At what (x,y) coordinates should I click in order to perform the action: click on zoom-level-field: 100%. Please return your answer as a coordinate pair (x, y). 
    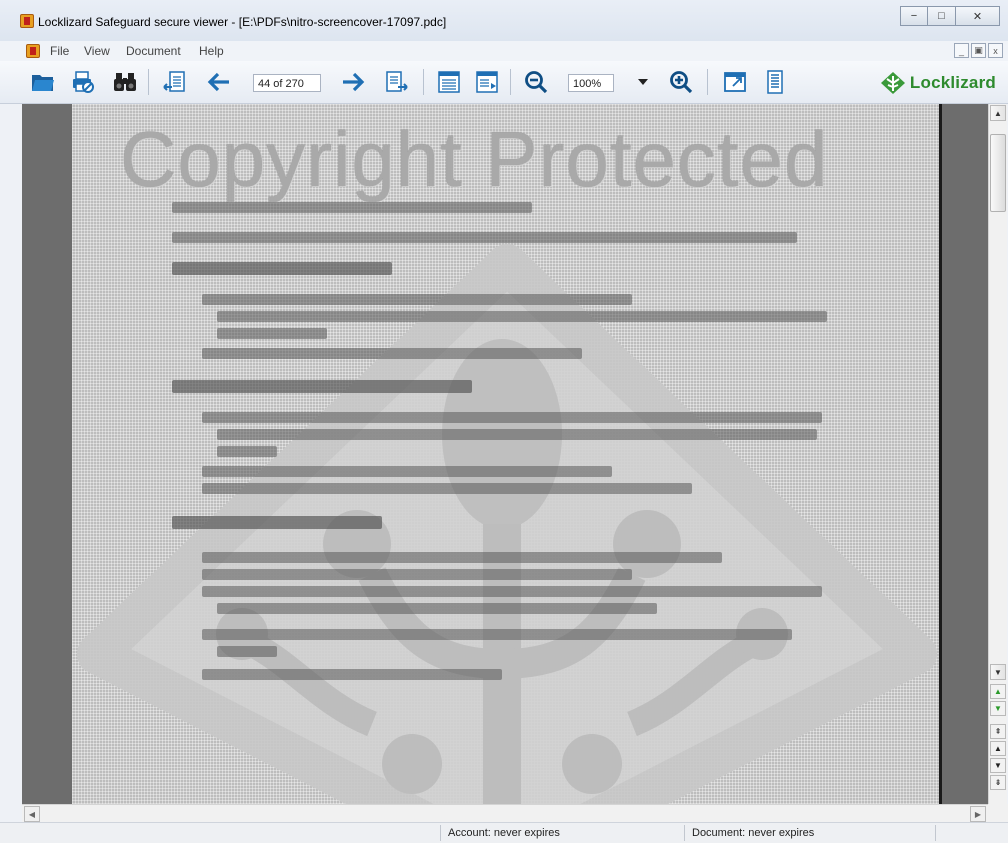
    Looking at the image, I should click on (591, 83).